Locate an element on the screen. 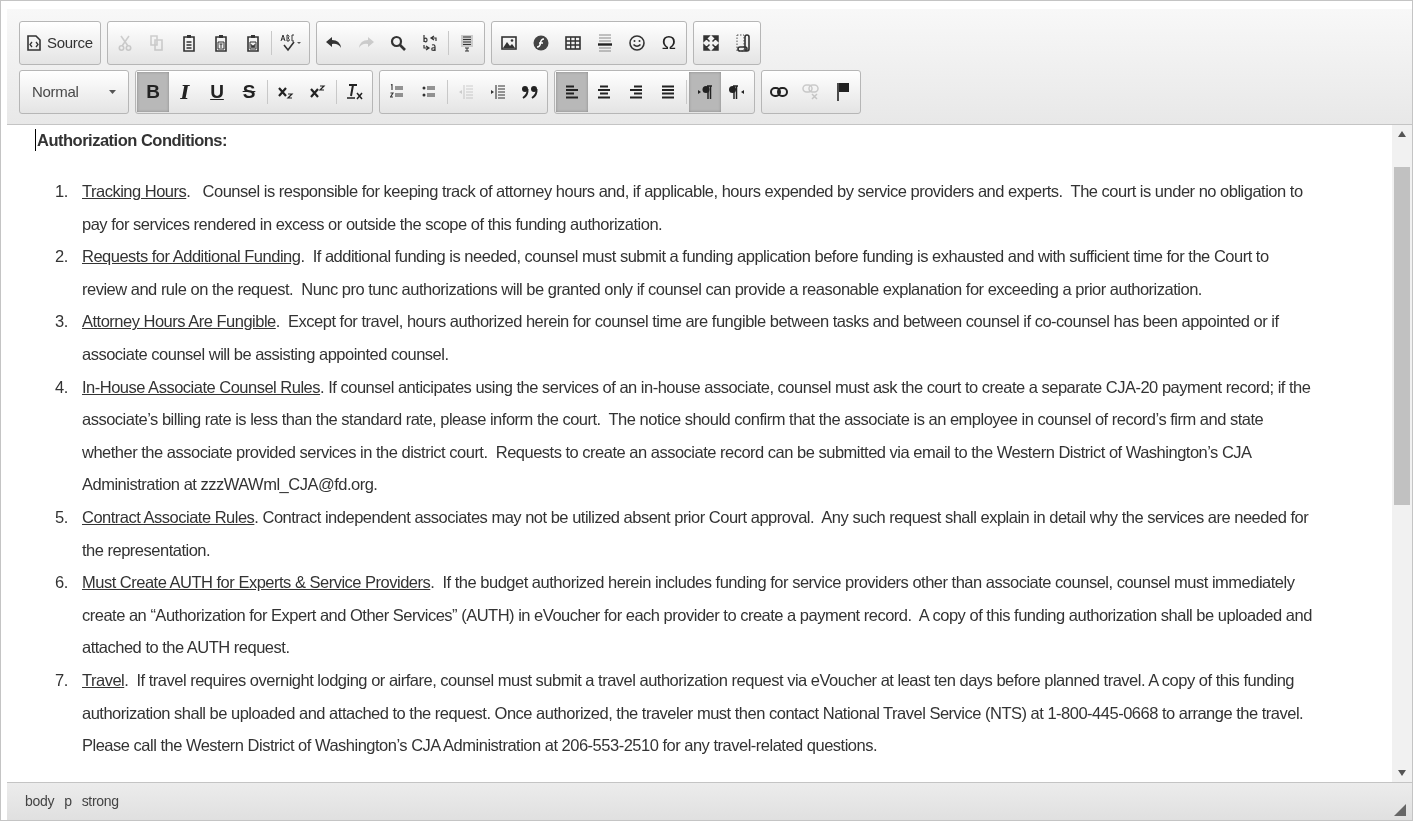 This screenshot has height=821, width=1413. list-number: 6. is located at coordinates (62, 583).